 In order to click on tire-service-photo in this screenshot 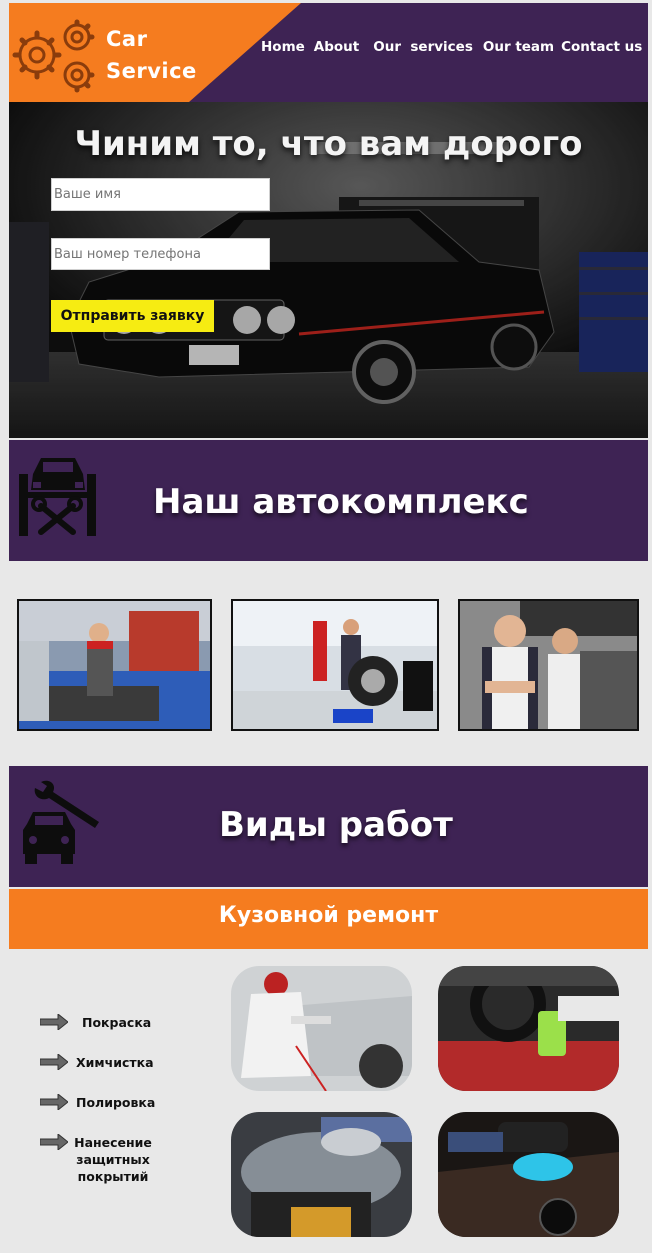, I will do `click(335, 665)`.